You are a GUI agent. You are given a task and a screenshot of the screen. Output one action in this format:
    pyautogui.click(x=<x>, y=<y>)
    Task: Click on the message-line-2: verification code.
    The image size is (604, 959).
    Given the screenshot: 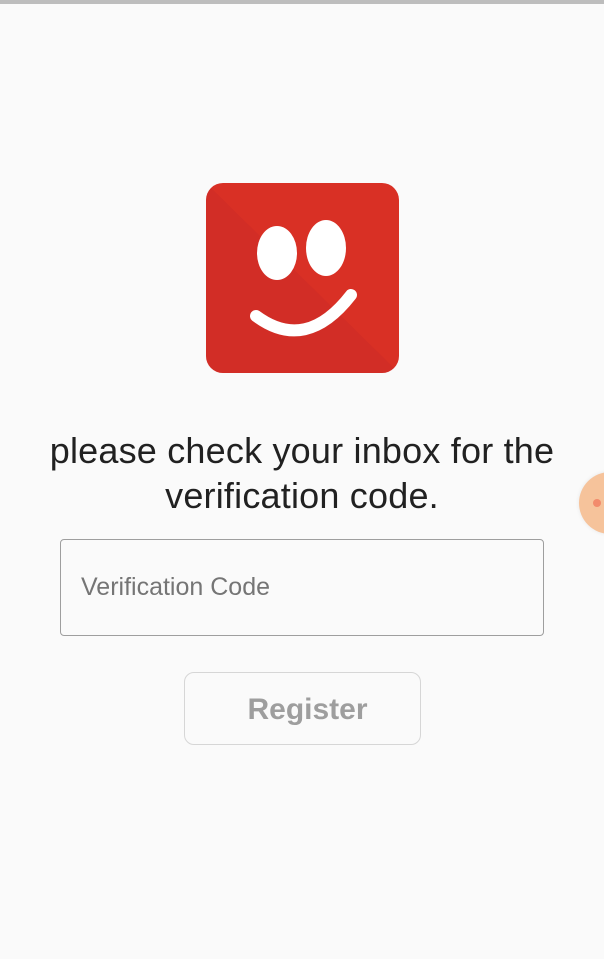 What is the action you would take?
    pyautogui.click(x=302, y=495)
    